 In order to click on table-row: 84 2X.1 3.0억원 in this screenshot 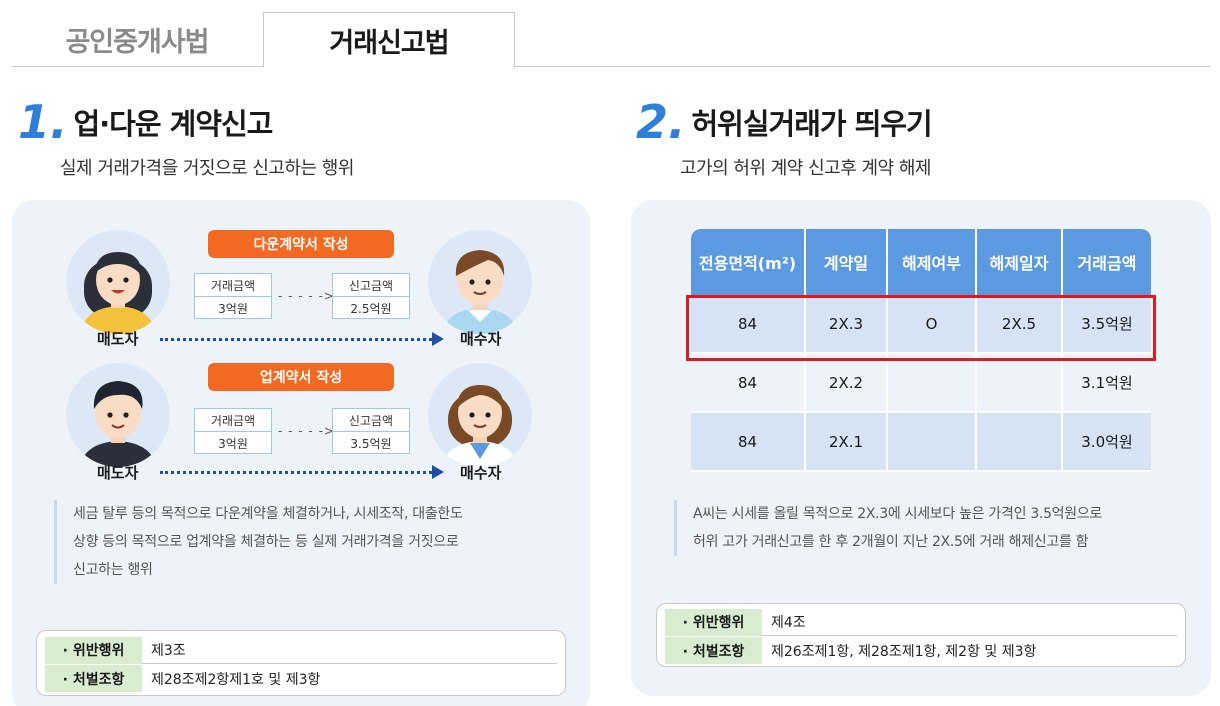, I will do `click(921, 442)`.